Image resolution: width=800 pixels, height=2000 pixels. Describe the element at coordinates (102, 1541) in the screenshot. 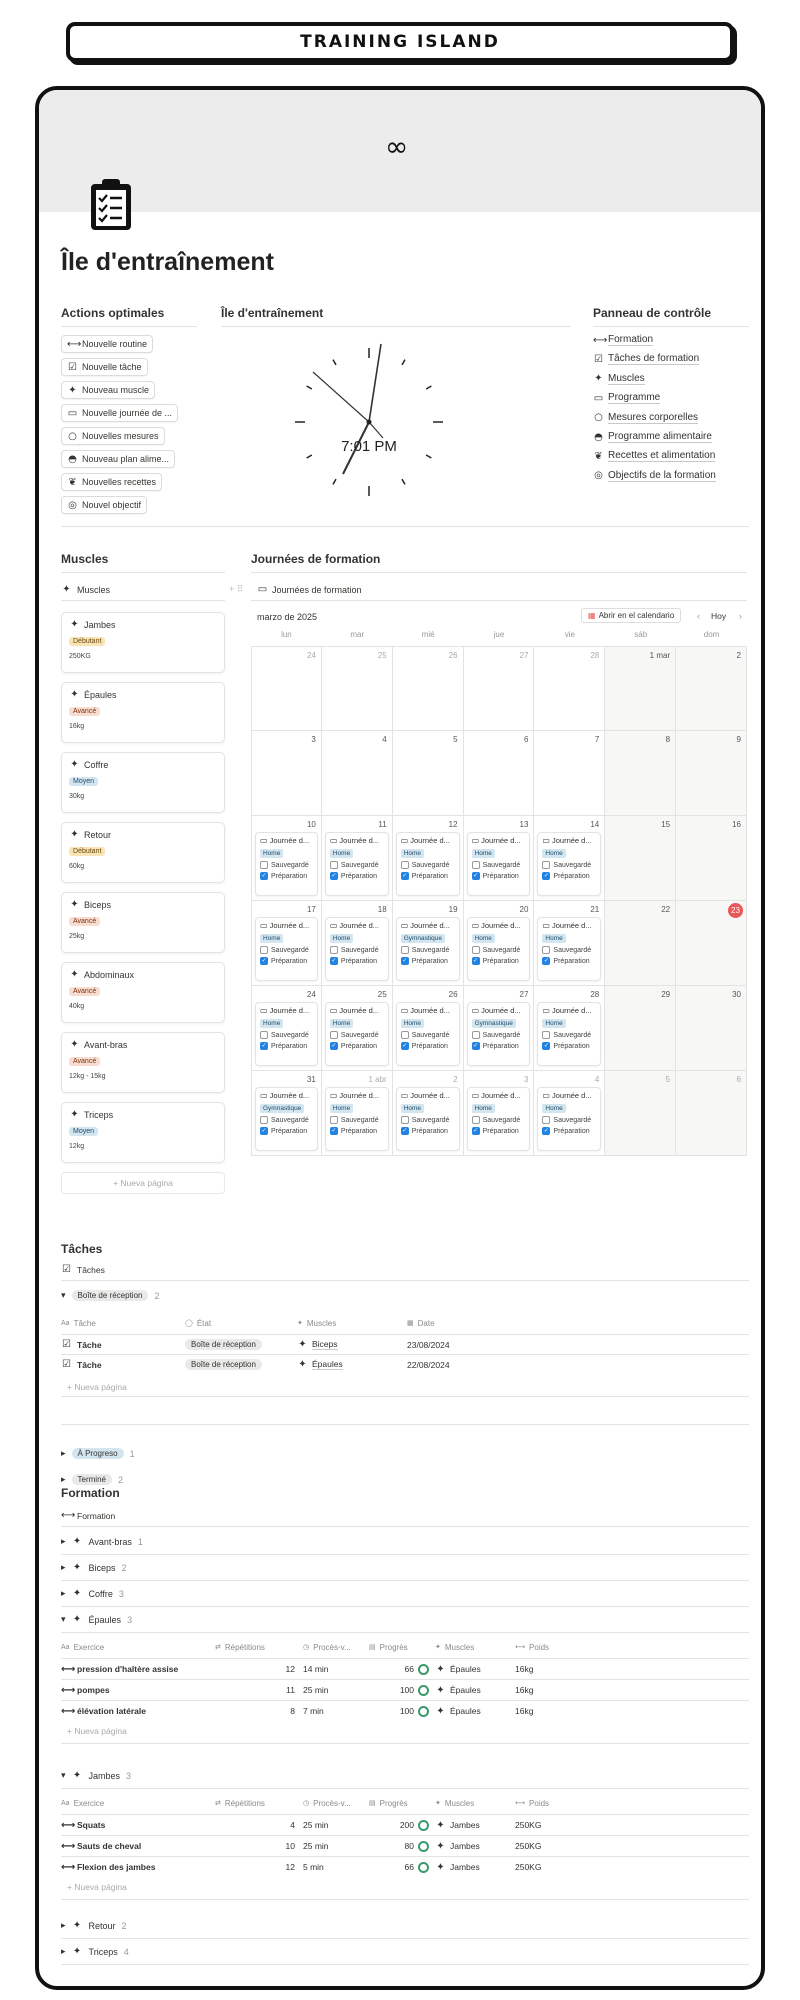

I see `formation-group: ▸ ✦ Avant-bras 1` at that location.